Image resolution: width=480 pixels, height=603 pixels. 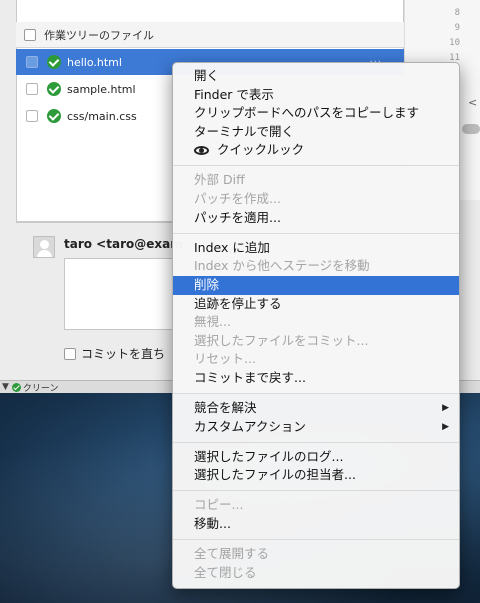 I want to click on menu-item-copy-path: クリップボードへのパスをコピーします, so click(x=316, y=113).